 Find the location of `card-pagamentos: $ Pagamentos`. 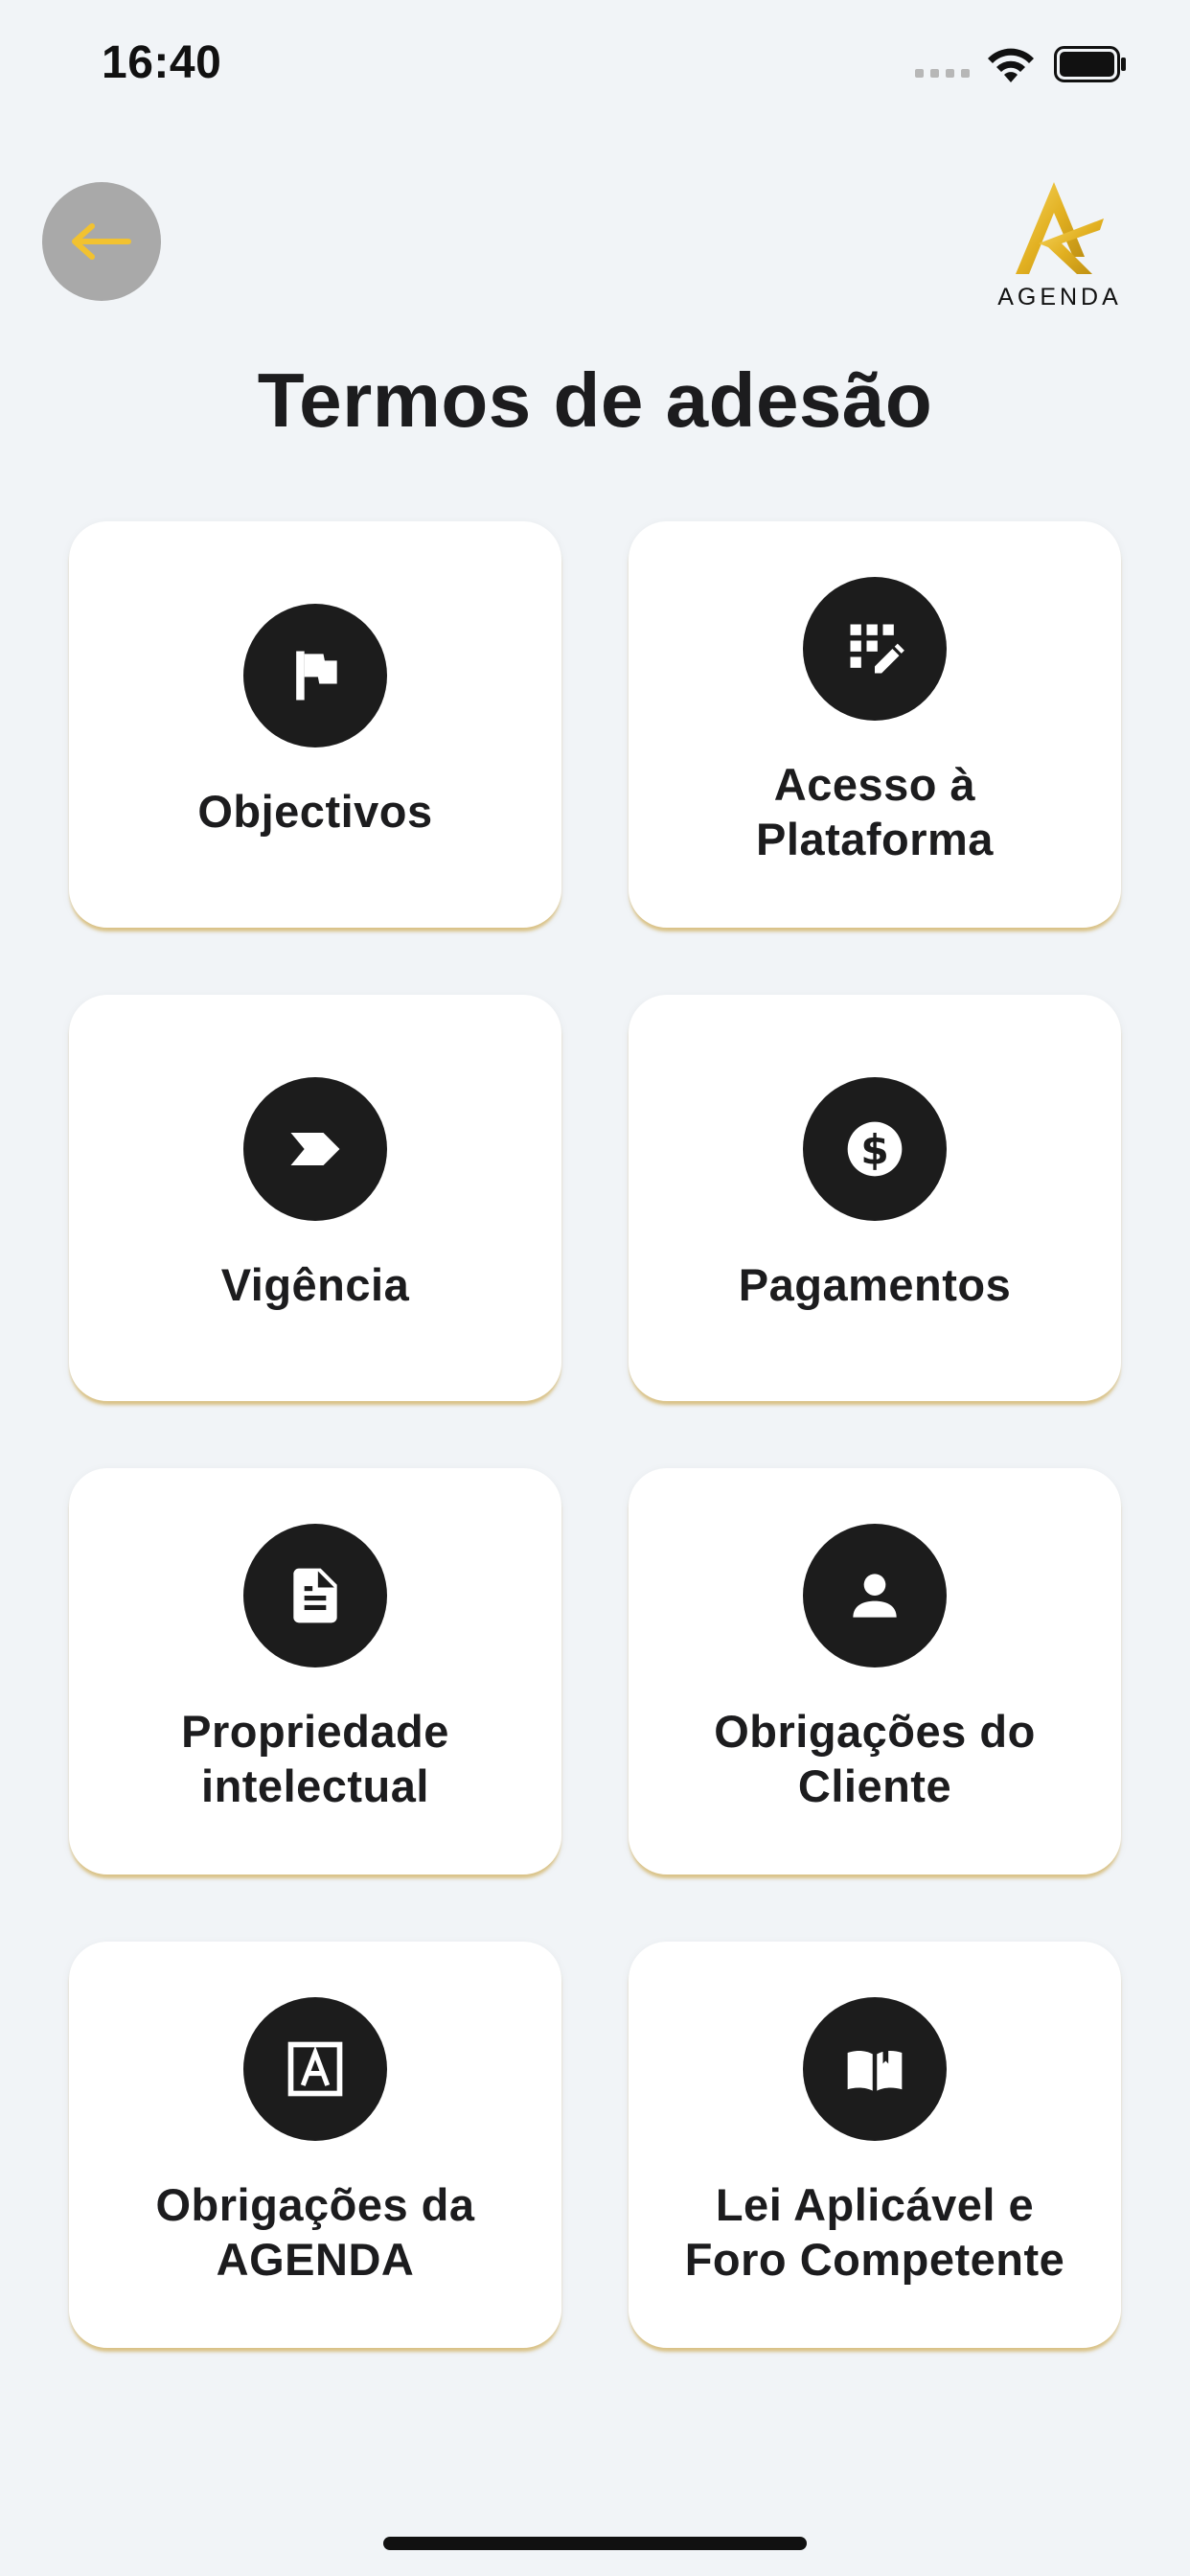

card-pagamentos: $ Pagamentos is located at coordinates (875, 1198).